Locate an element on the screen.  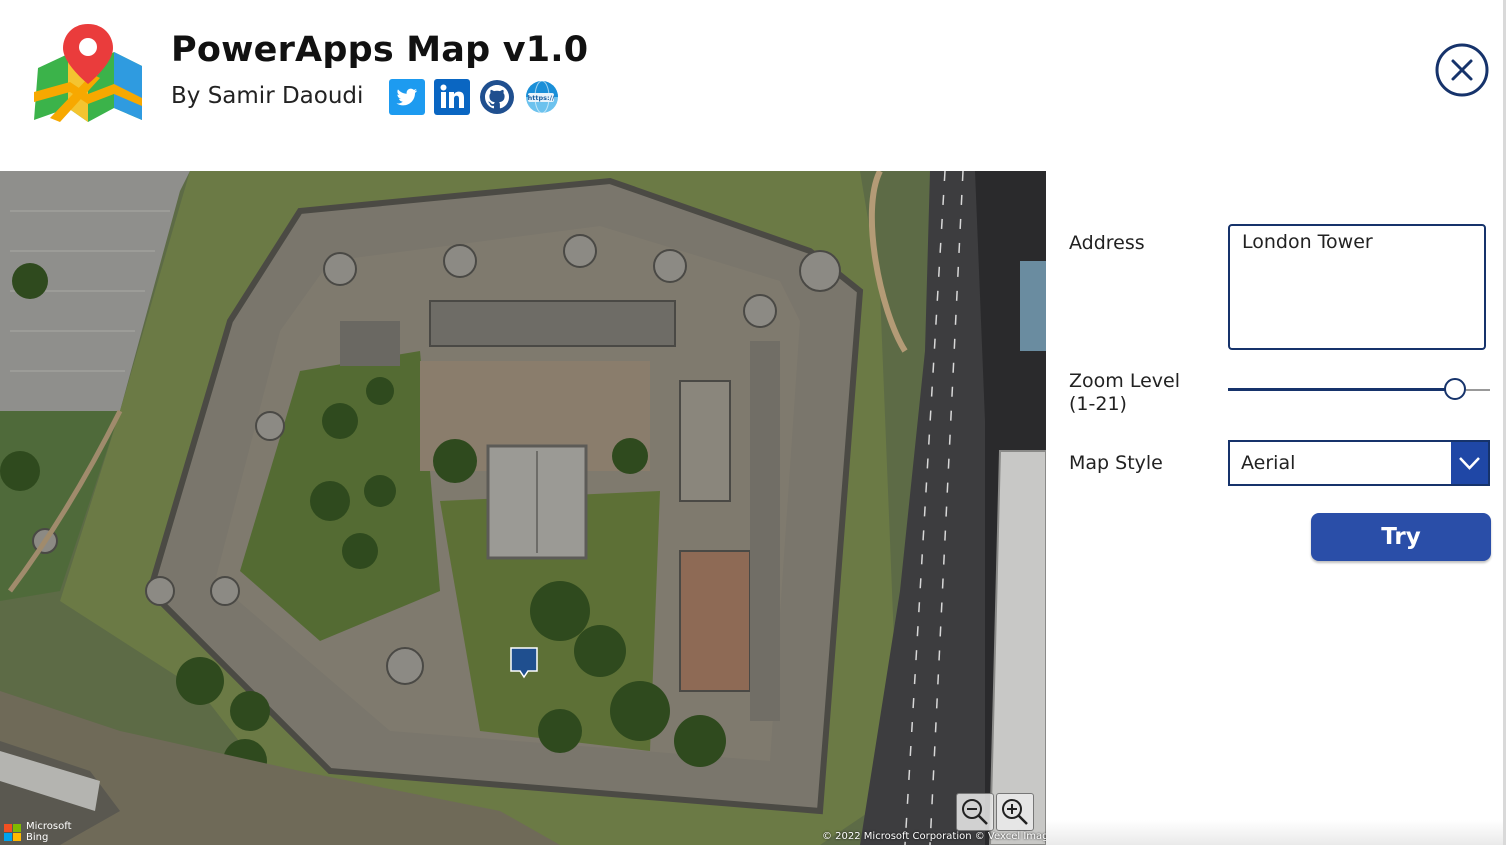
zoom-in-button is located at coordinates (1015, 812).